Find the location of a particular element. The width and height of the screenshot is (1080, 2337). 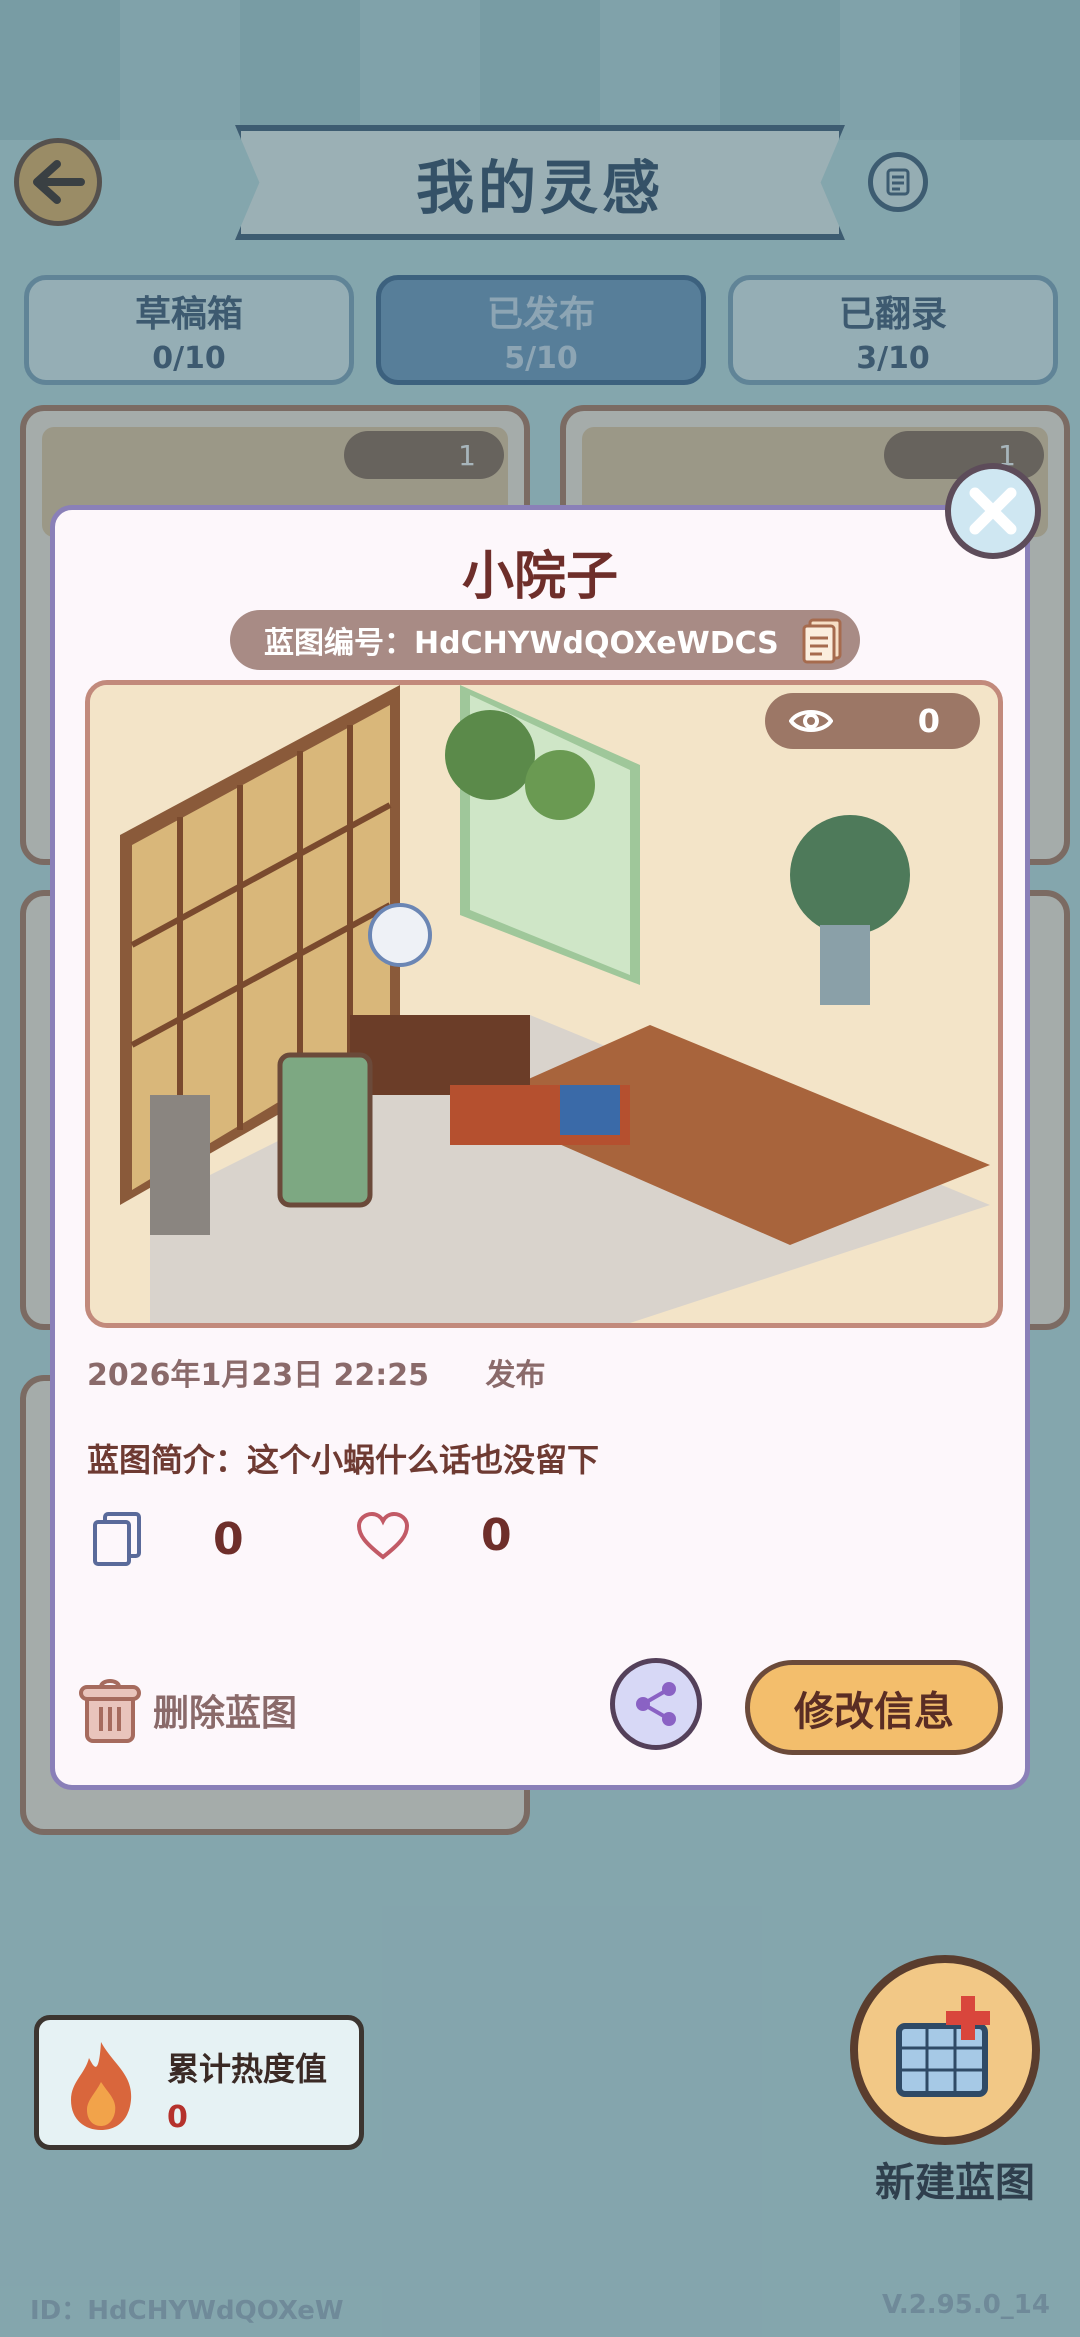

close-icon is located at coordinates (993, 511).